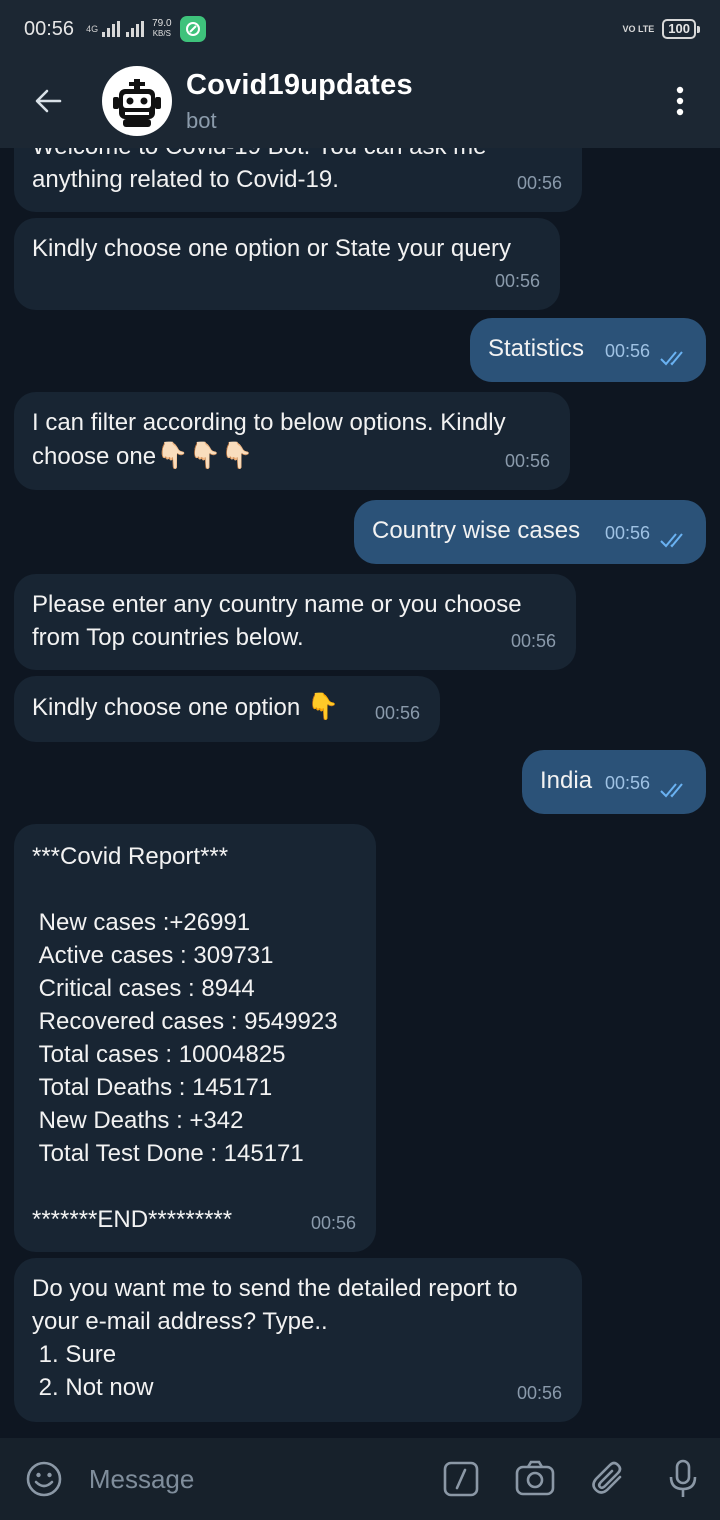 The image size is (720, 1520). What do you see at coordinates (201, 120) in the screenshot?
I see `chat-subtitle: bot` at bounding box center [201, 120].